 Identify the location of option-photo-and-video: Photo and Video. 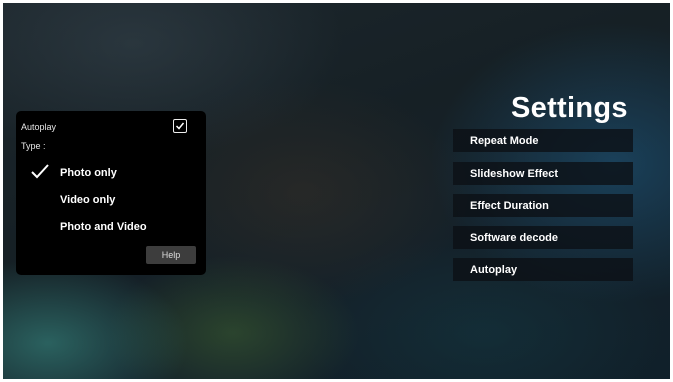
(103, 227).